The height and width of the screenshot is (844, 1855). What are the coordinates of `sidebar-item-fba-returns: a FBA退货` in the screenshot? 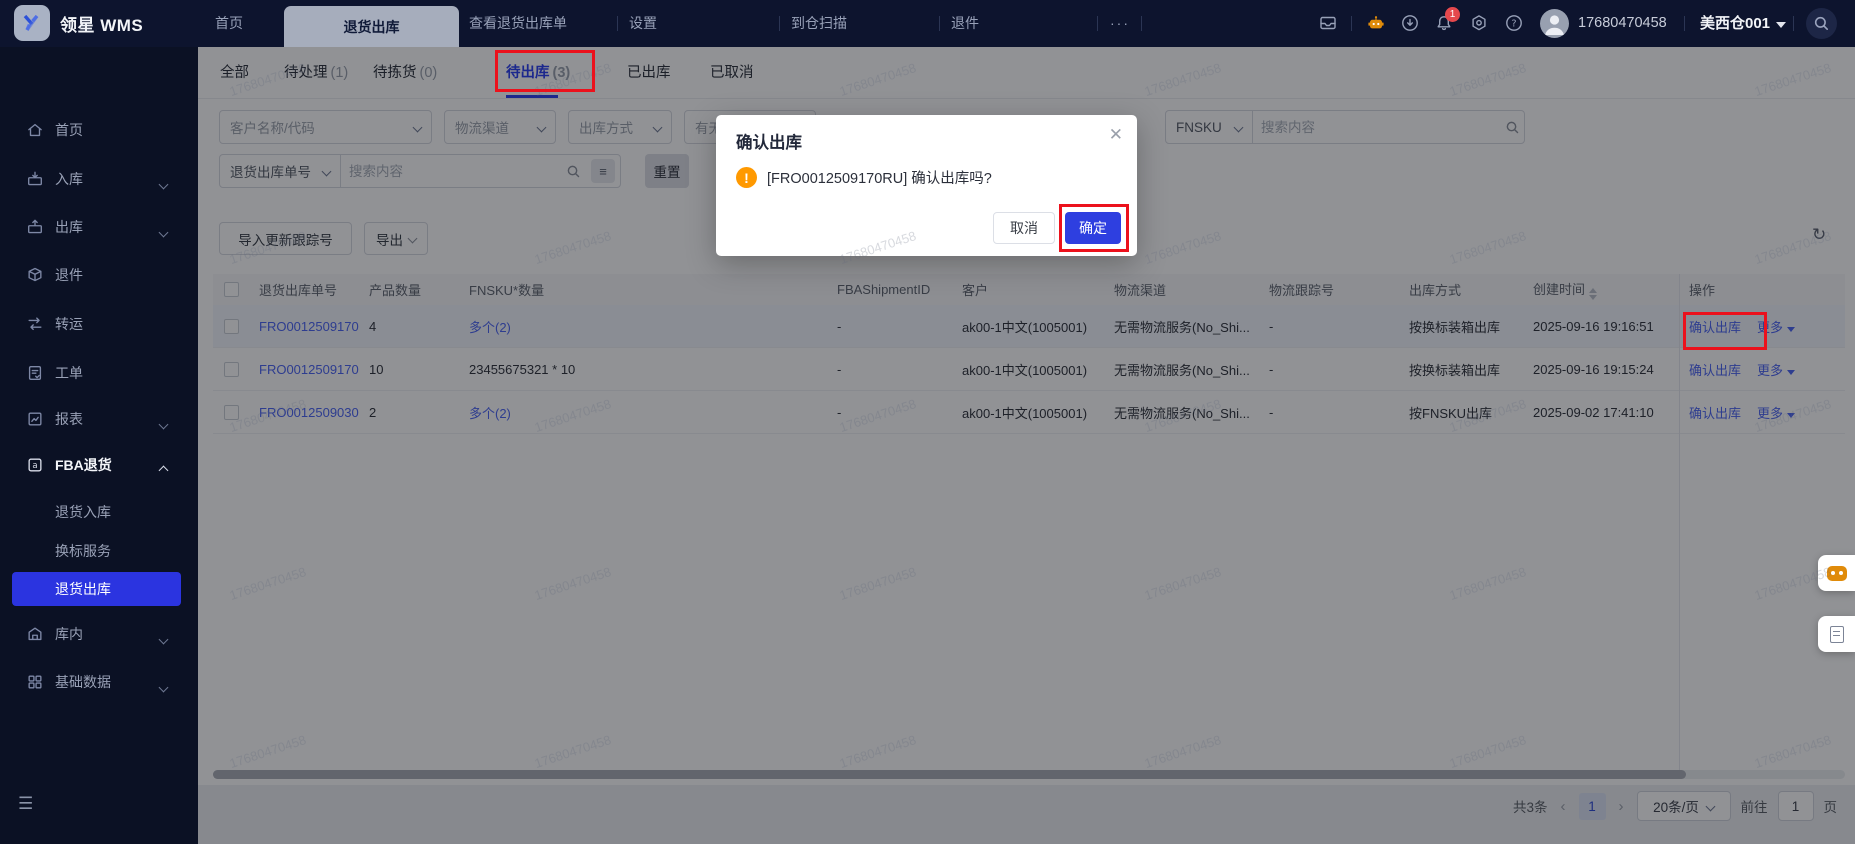 It's located at (99, 465).